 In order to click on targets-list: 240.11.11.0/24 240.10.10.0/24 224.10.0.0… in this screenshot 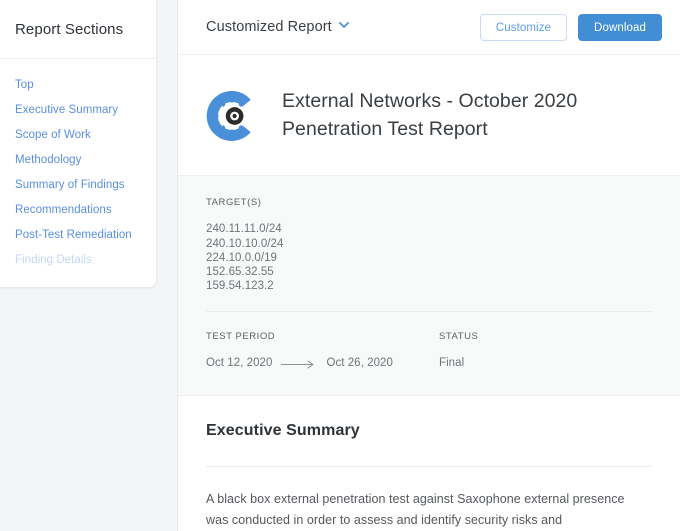, I will do `click(429, 257)`.